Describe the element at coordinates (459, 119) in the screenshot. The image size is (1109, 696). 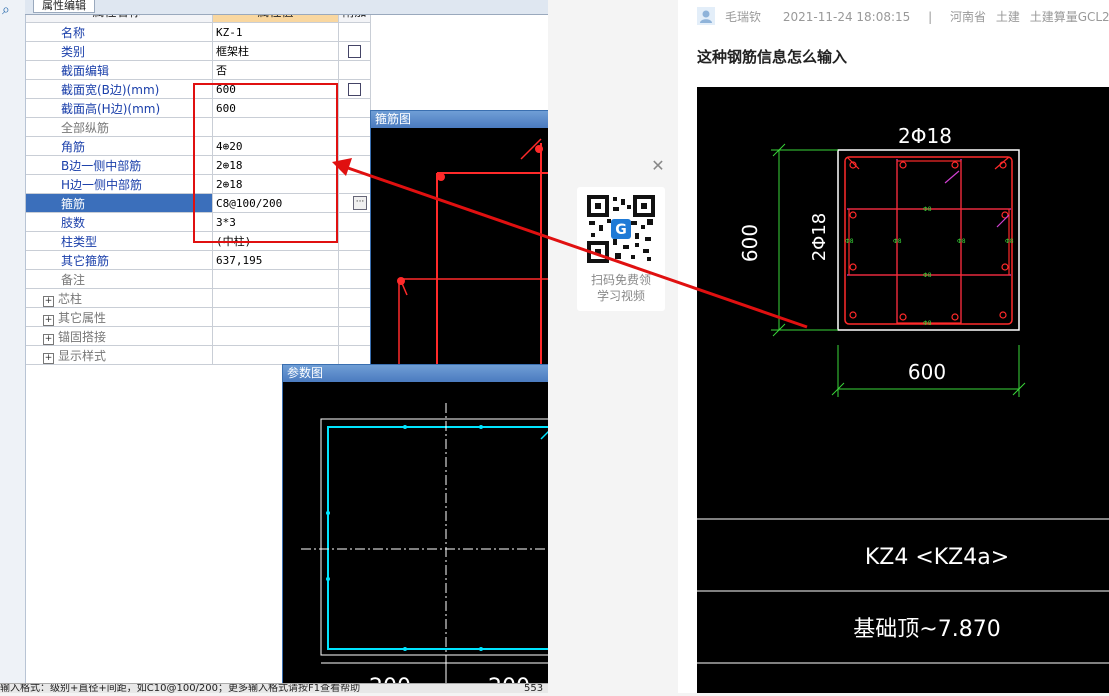
I see `stirrup-window-title: 箍筋图` at that location.